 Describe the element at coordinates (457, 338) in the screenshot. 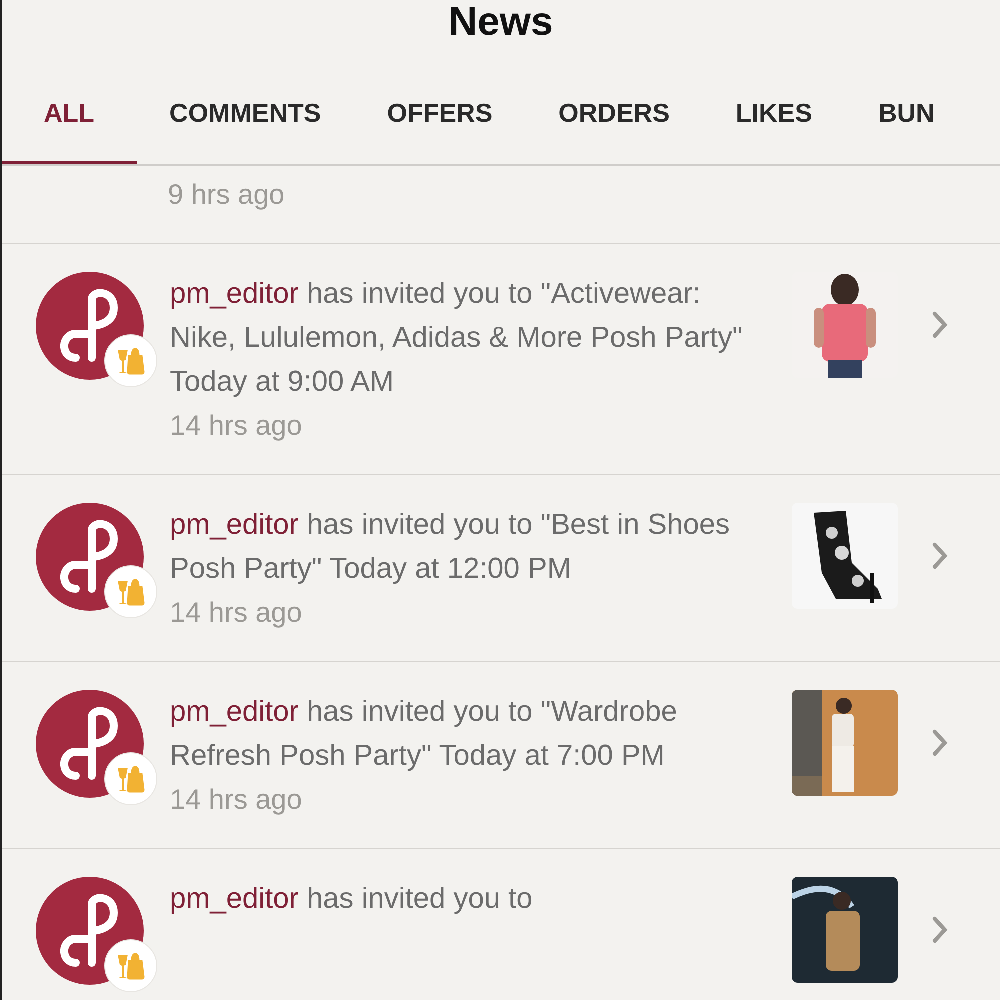

I see `notification-text: pm_editor has invited you to "Activewear: Nike, Lululemon, Adidas & More Posh Party" Today at 9:00 AM` at that location.